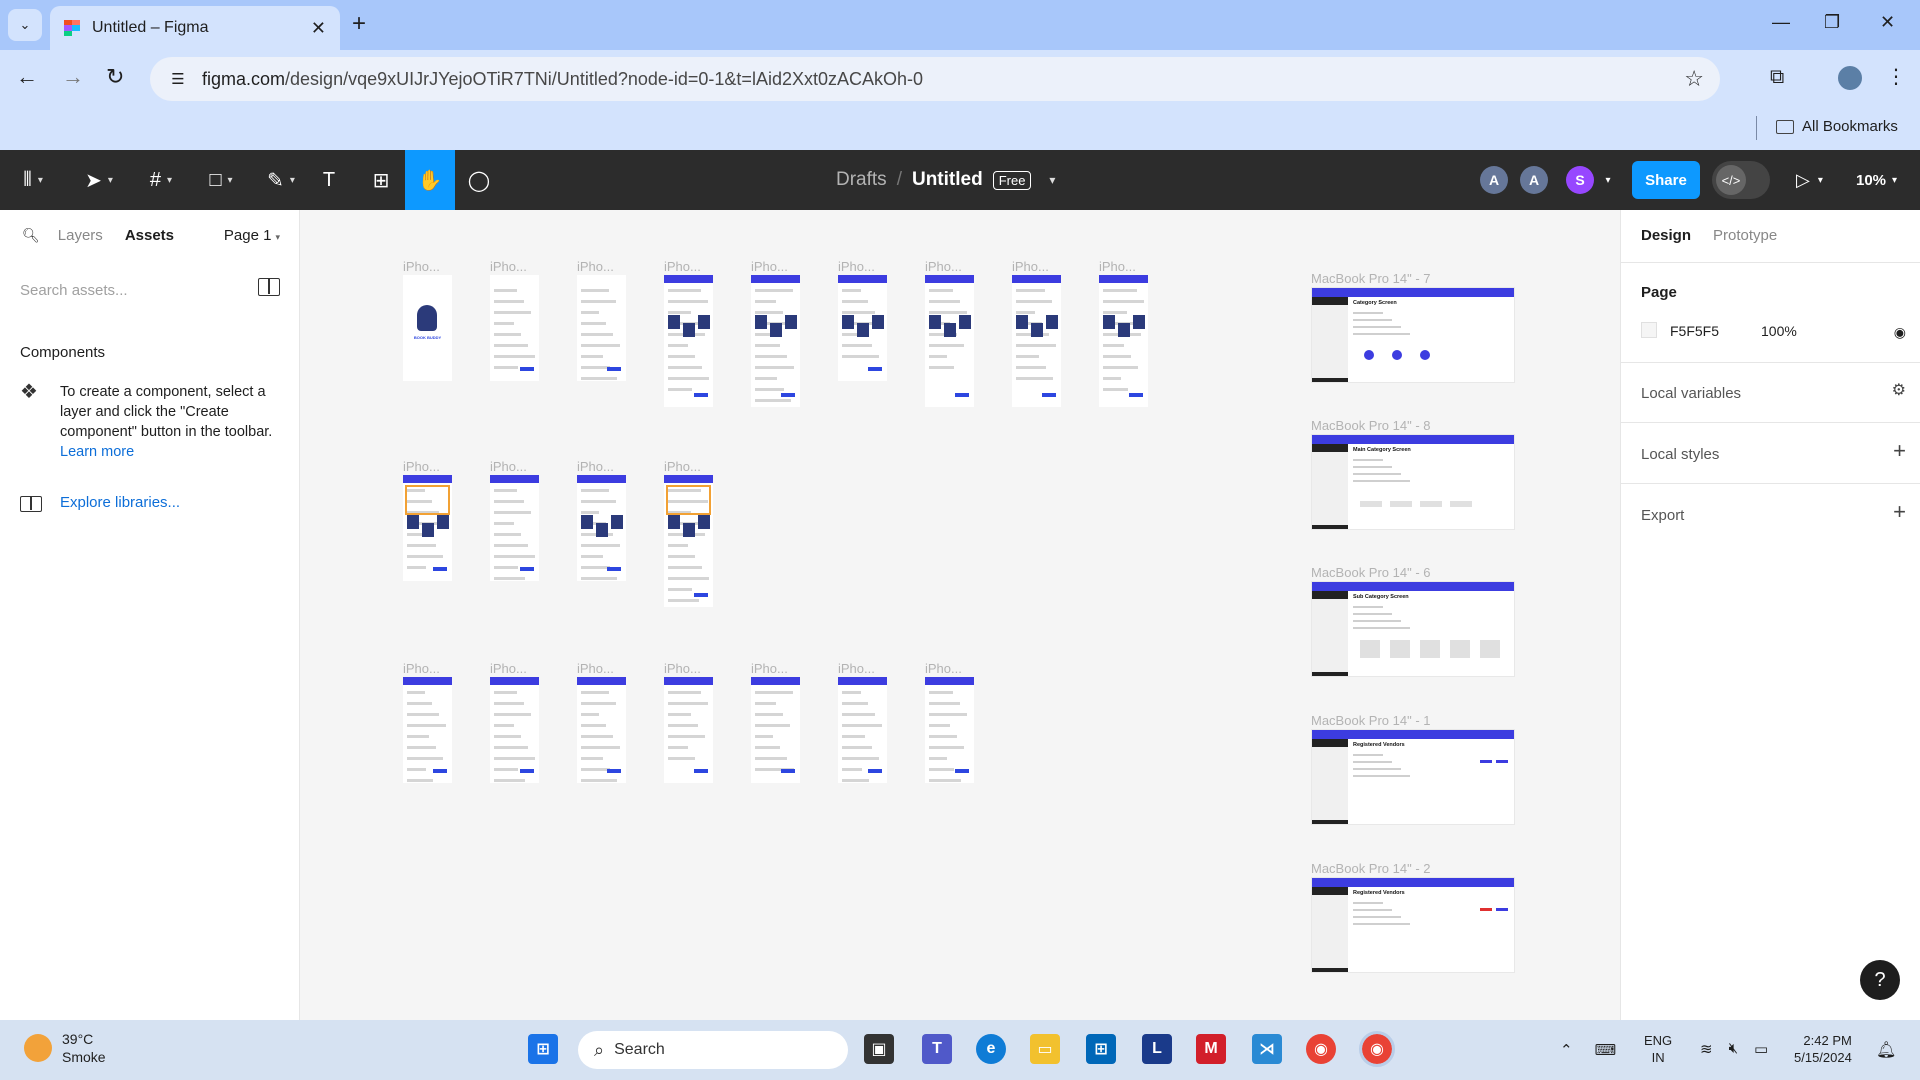 This screenshot has height=1080, width=1920. What do you see at coordinates (1052, 180) in the screenshot?
I see `file-menu-chevron-icon: ▾` at bounding box center [1052, 180].